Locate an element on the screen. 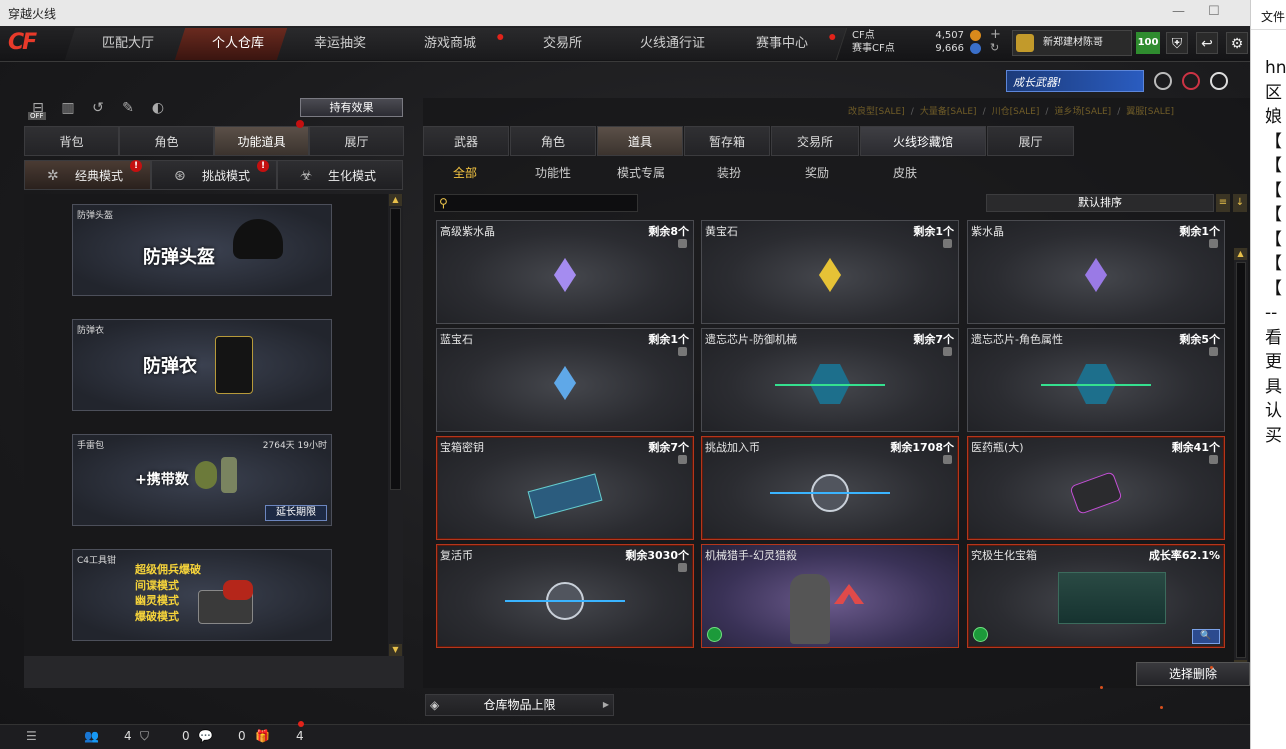 The image size is (1286, 749). left-tab: 背包 is located at coordinates (71, 141).